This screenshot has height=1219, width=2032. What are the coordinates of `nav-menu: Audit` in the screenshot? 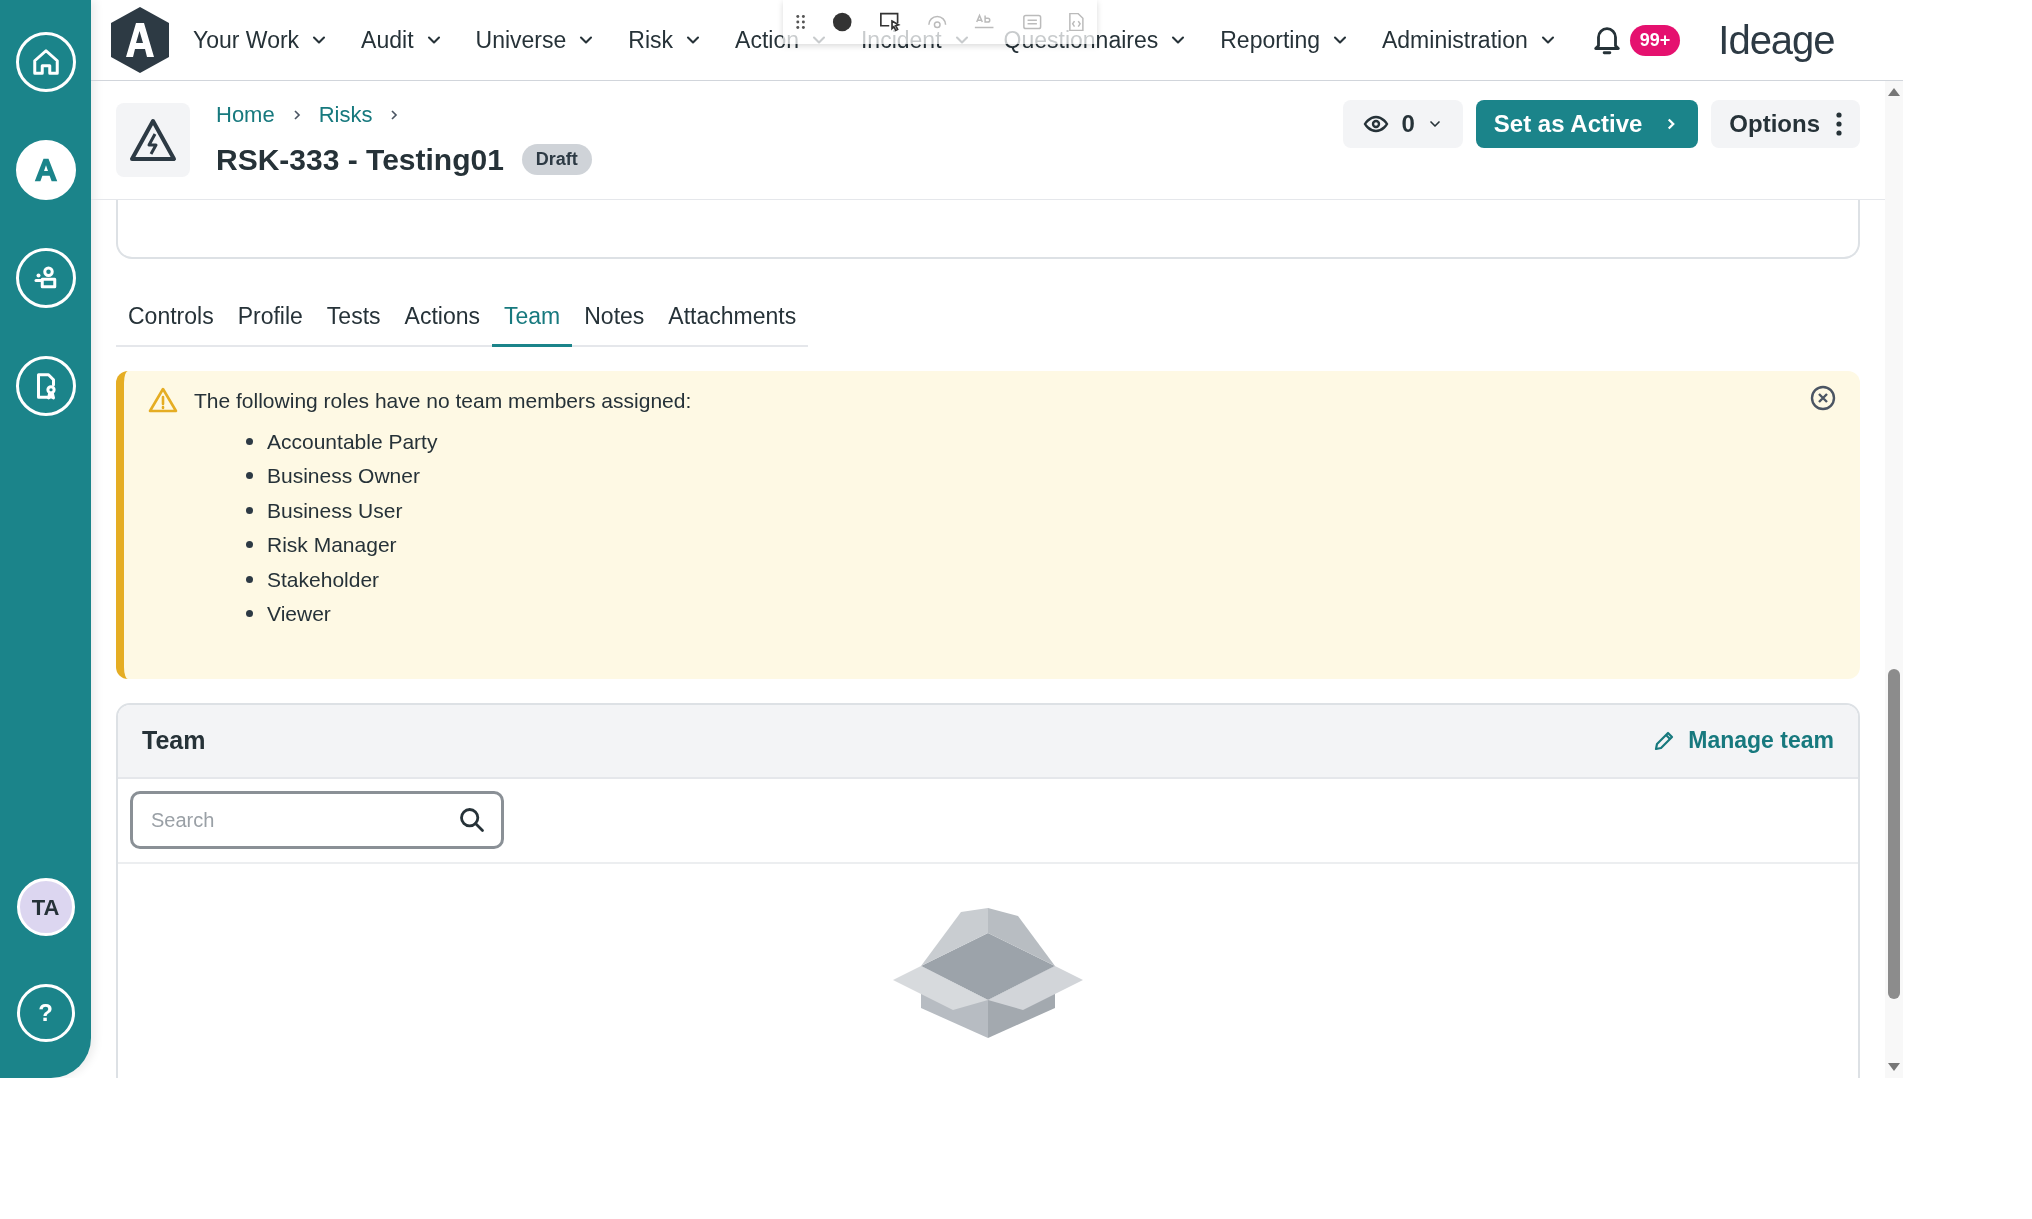 It's located at (402, 40).